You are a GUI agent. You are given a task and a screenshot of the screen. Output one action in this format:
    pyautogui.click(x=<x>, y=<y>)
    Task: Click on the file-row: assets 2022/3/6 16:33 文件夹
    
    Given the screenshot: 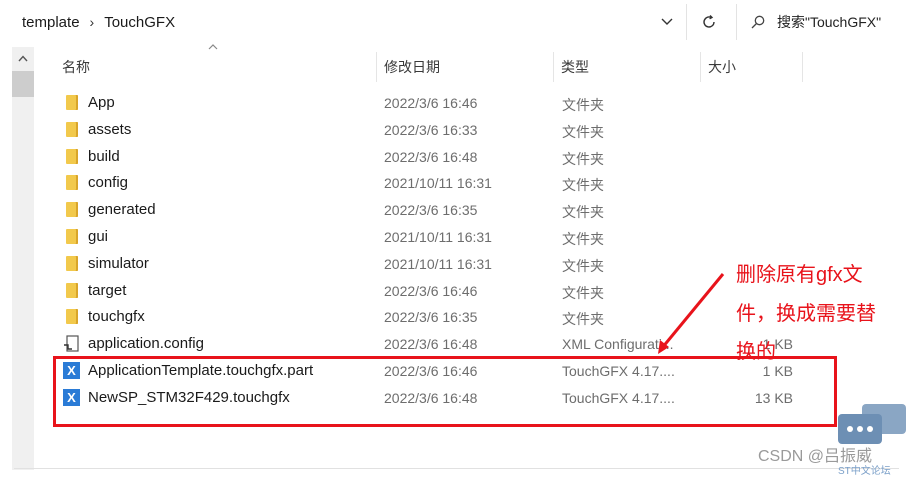 What is the action you would take?
    pyautogui.click(x=448, y=130)
    